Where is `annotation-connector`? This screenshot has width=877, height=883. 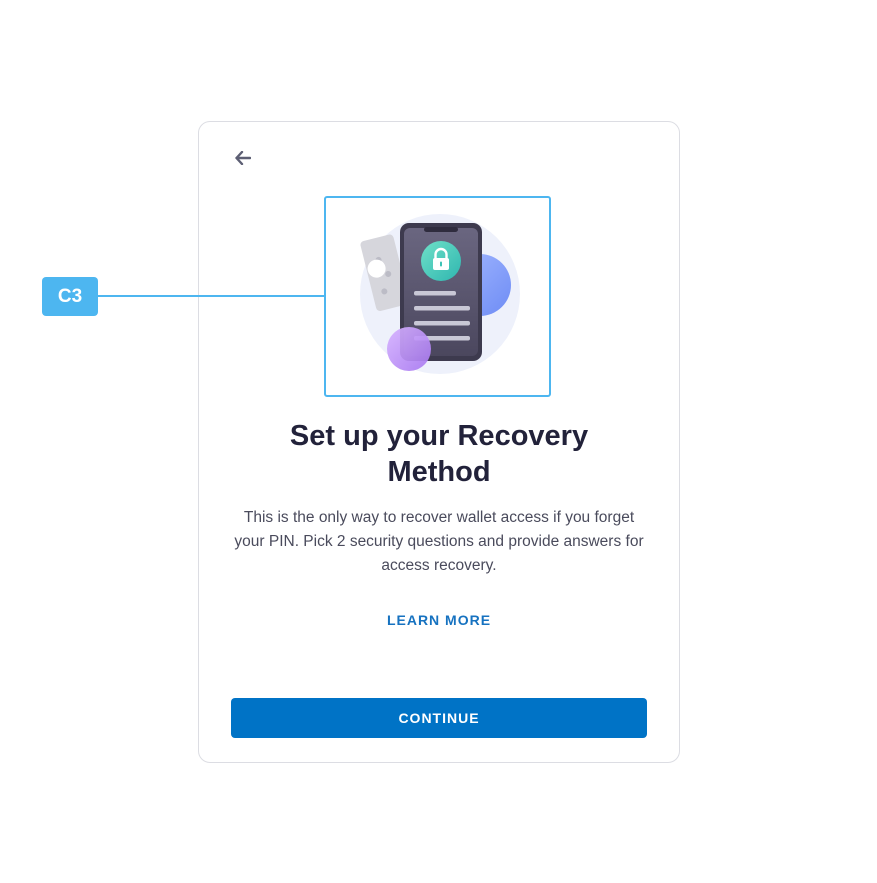
annotation-connector is located at coordinates (211, 296).